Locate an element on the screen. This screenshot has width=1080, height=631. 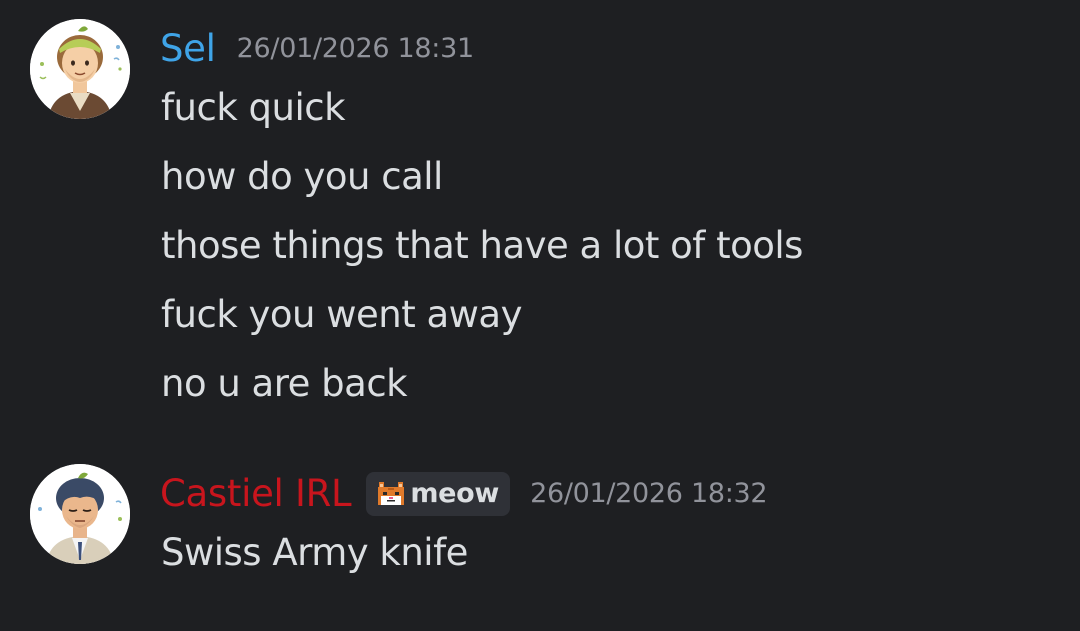
message-text: fuck quick is located at coordinates (253, 107).